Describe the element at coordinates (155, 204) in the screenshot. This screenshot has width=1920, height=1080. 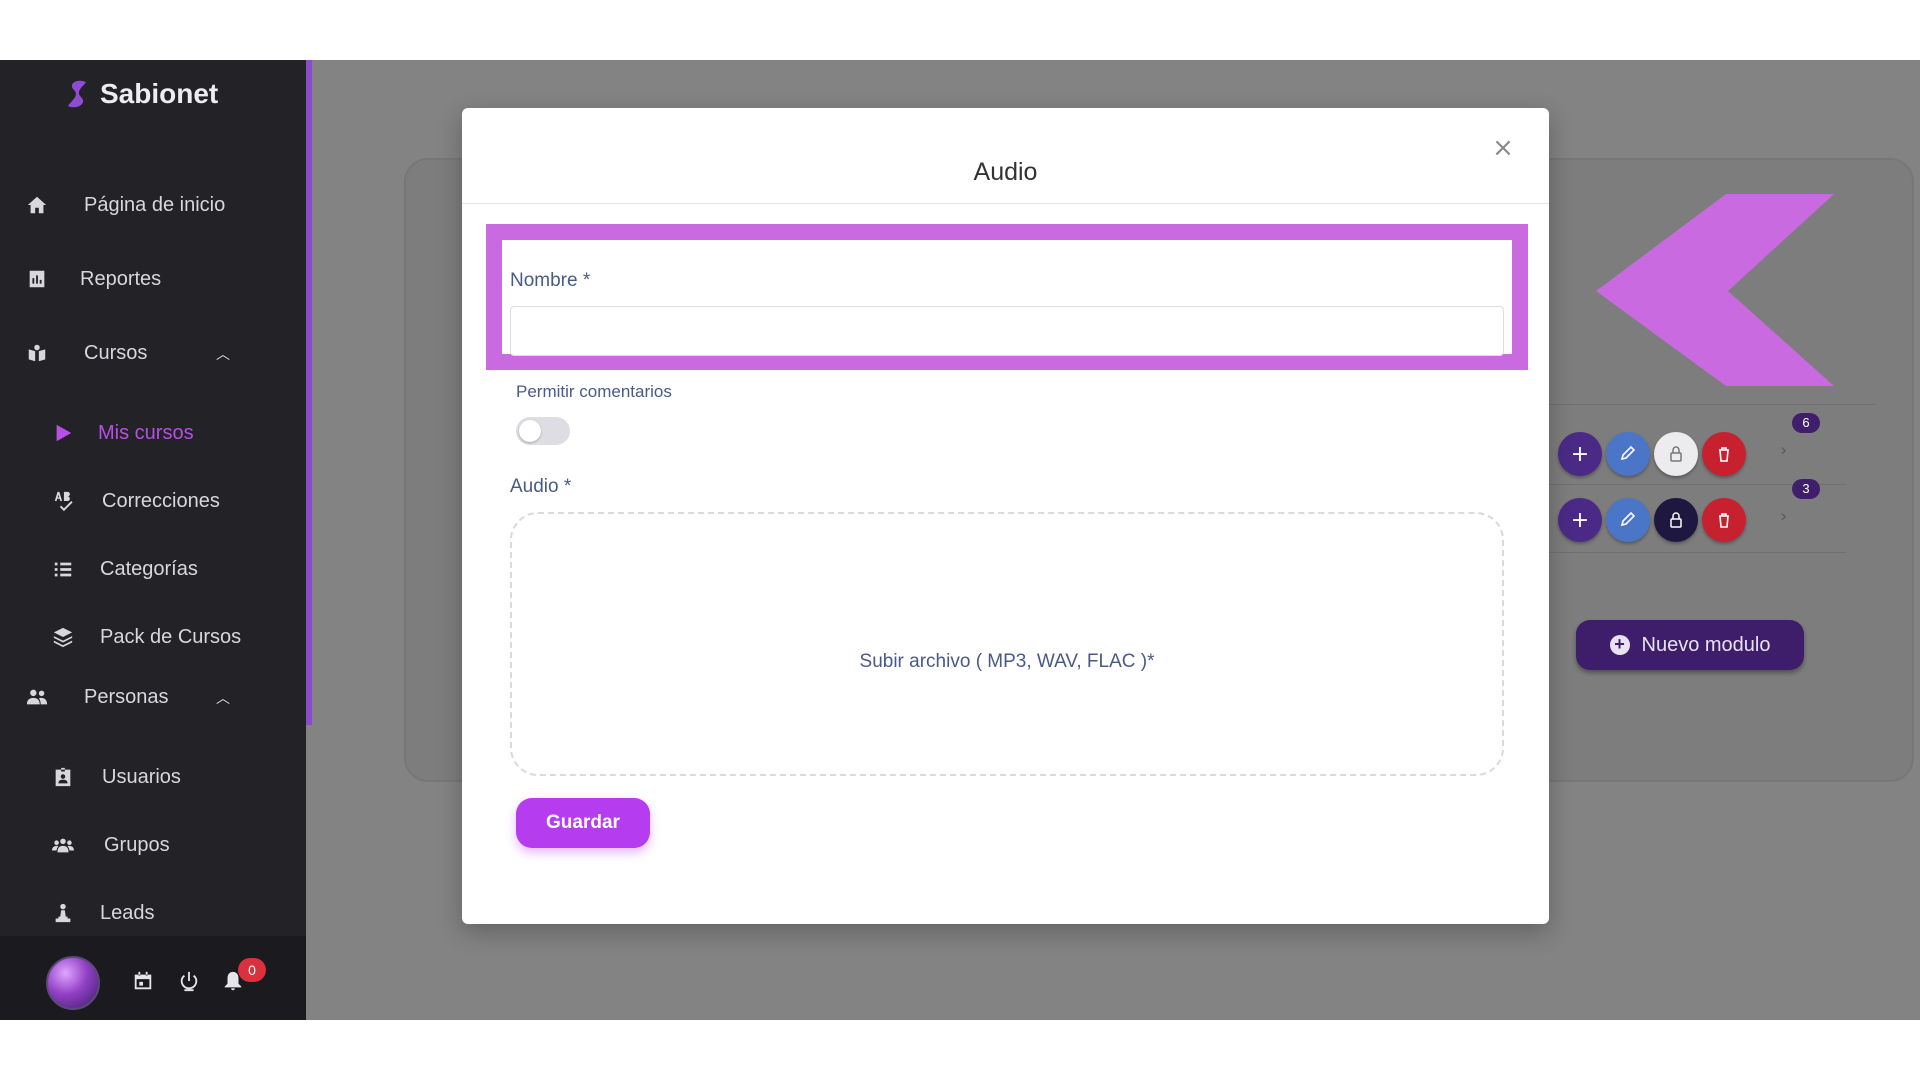
I see `sidebar-item-label: Página de inicio` at that location.